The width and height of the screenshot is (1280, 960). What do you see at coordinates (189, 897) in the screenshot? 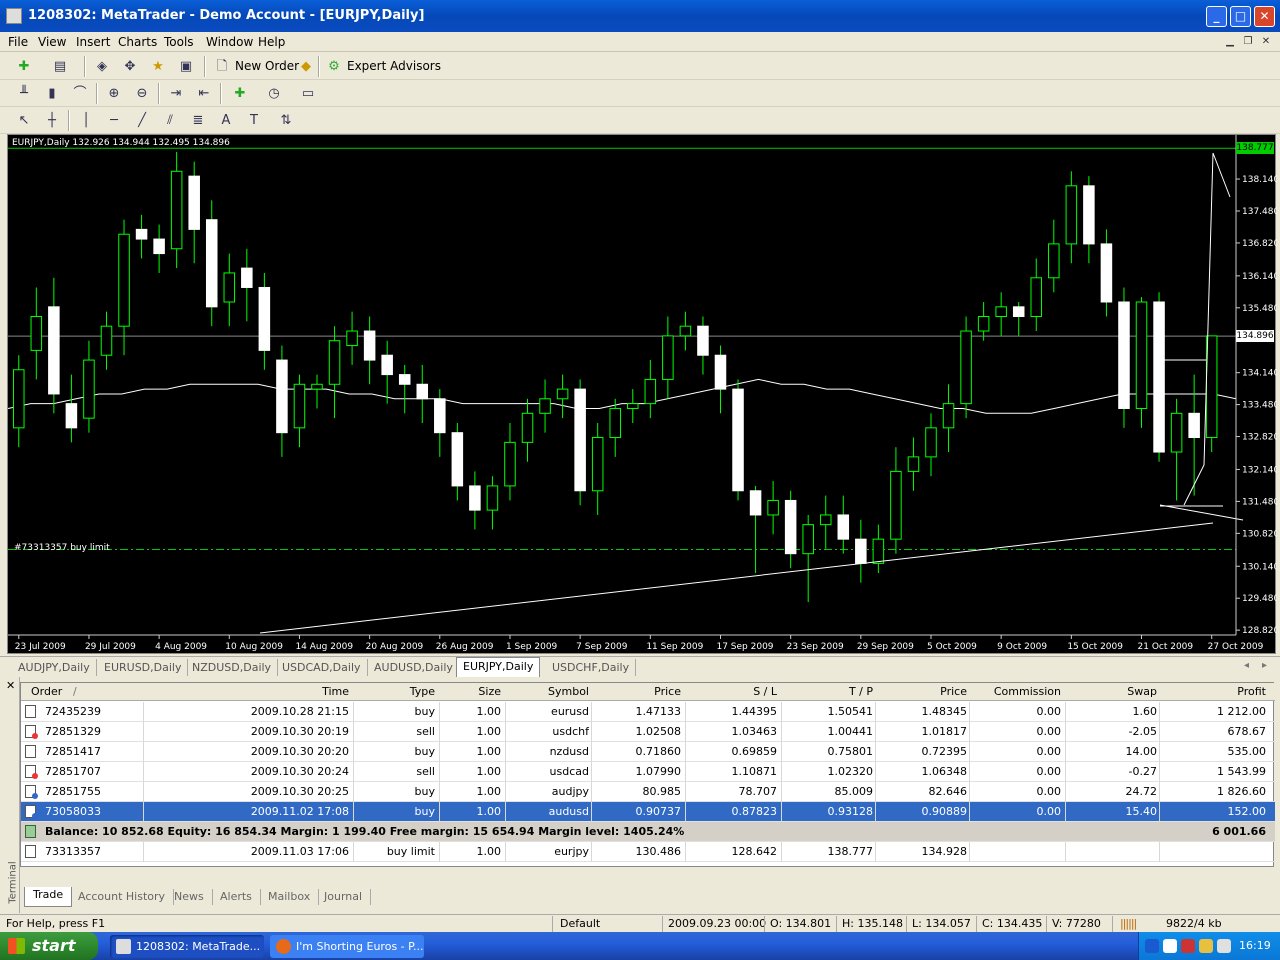
I see `tab-news: News` at bounding box center [189, 897].